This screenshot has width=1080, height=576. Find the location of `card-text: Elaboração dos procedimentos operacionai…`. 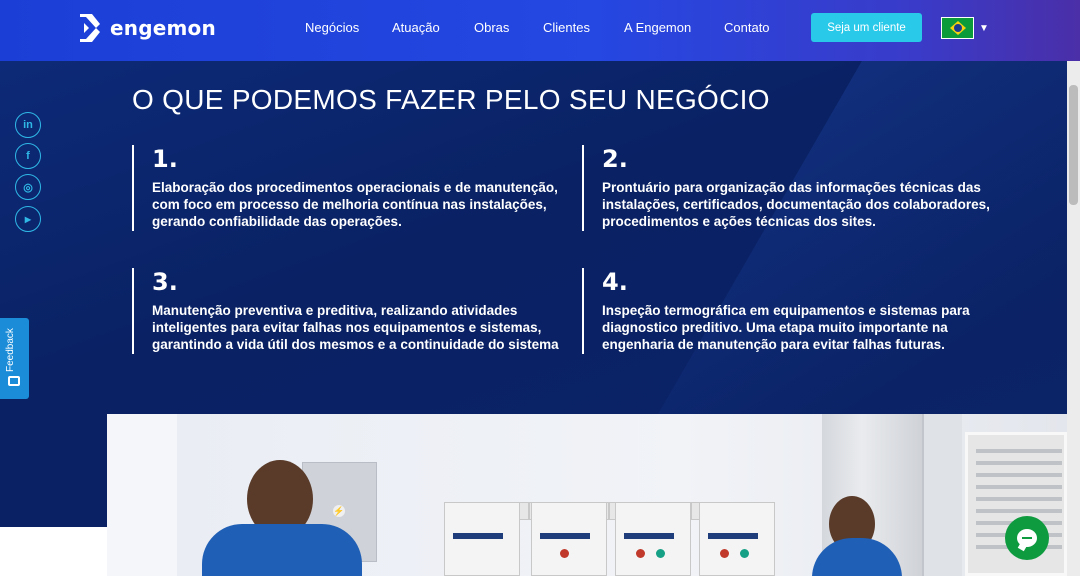

card-text: Elaboração dos procedimentos operacionai… is located at coordinates (355, 204).